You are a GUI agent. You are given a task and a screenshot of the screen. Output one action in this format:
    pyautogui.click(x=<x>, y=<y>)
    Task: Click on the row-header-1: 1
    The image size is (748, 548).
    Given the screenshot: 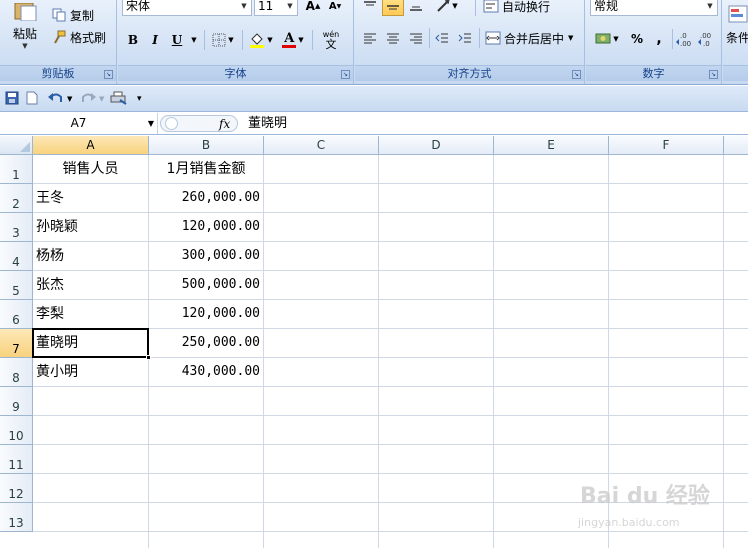 What is the action you would take?
    pyautogui.click(x=16, y=169)
    